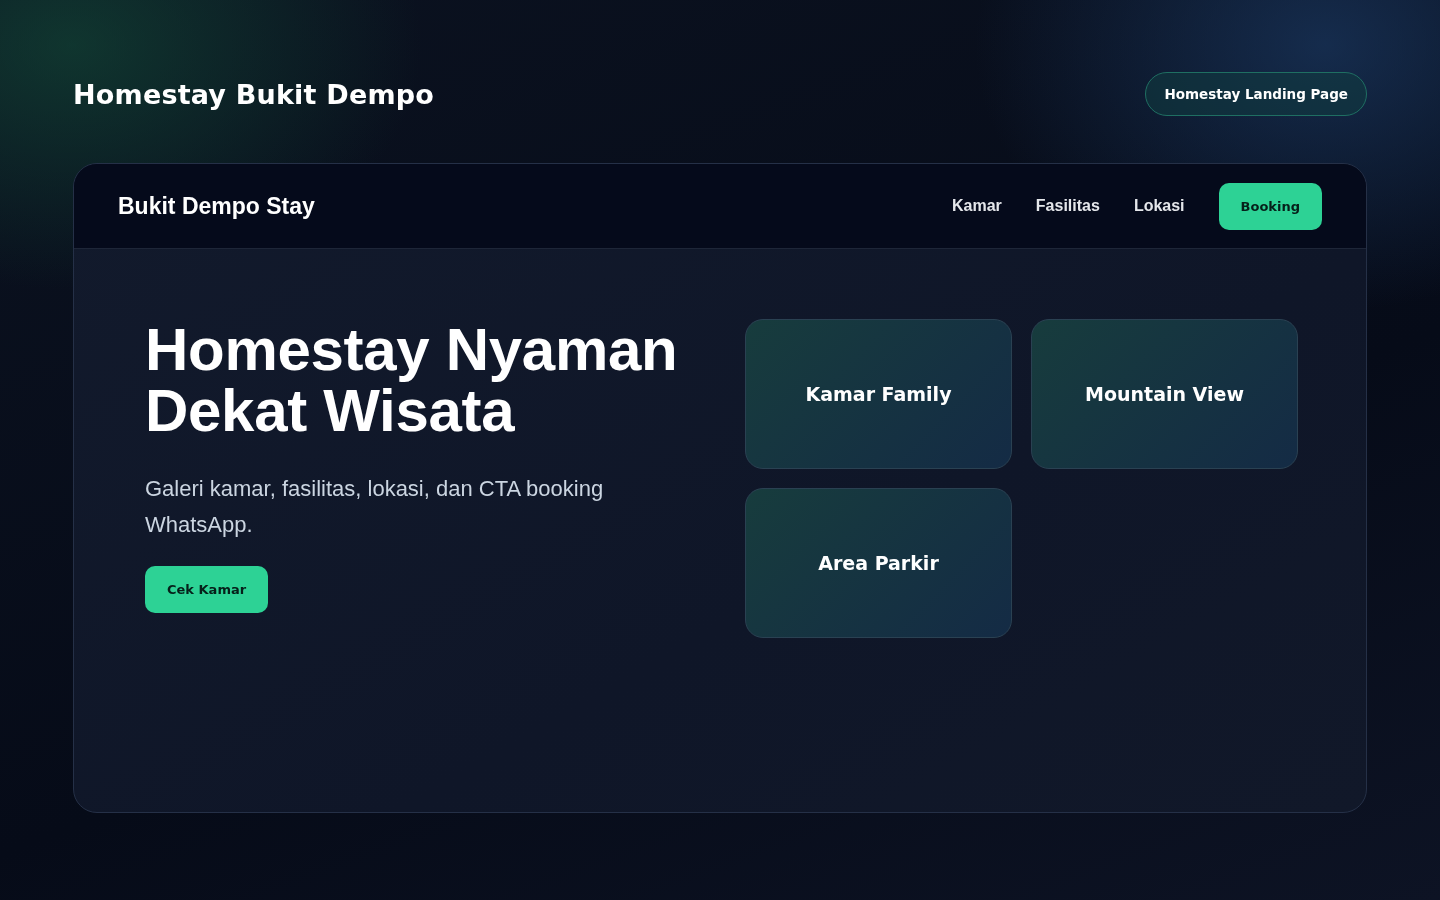  I want to click on gallery-tile: Kamar Family, so click(878, 394).